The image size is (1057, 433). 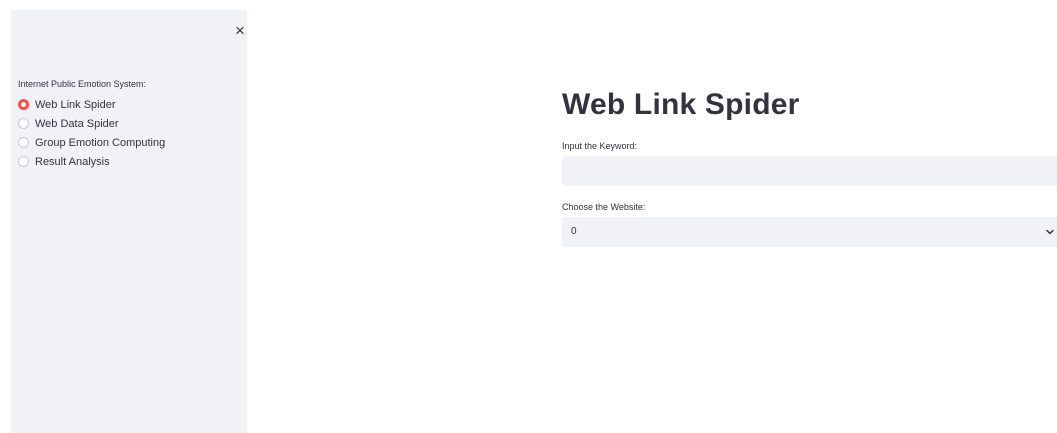 What do you see at coordinates (681, 104) in the screenshot?
I see `page-title: Web Link Spider` at bounding box center [681, 104].